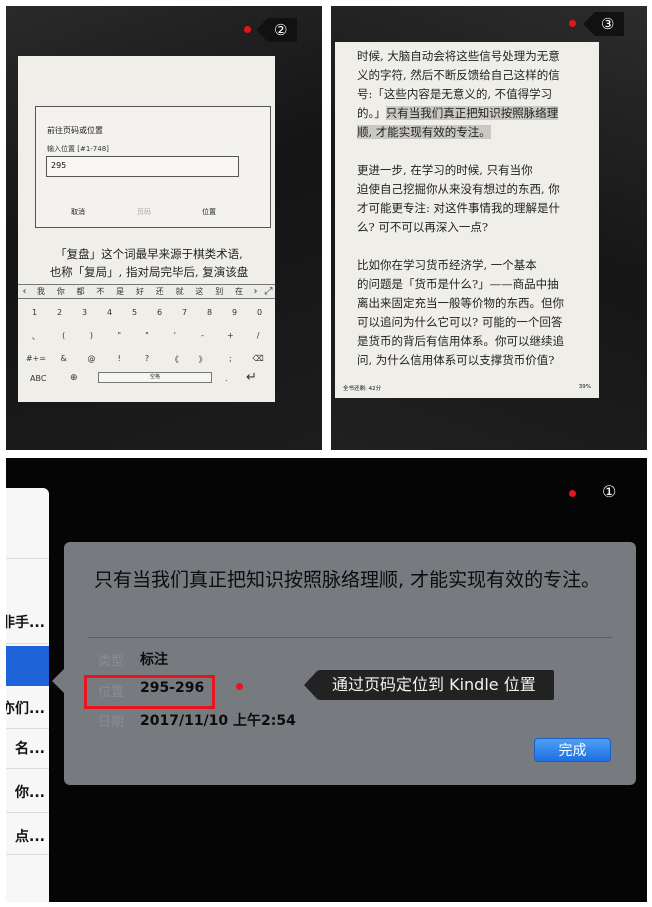 The width and height of the screenshot is (652, 907). Describe the element at coordinates (230, 336) in the screenshot. I see `key: +` at that location.